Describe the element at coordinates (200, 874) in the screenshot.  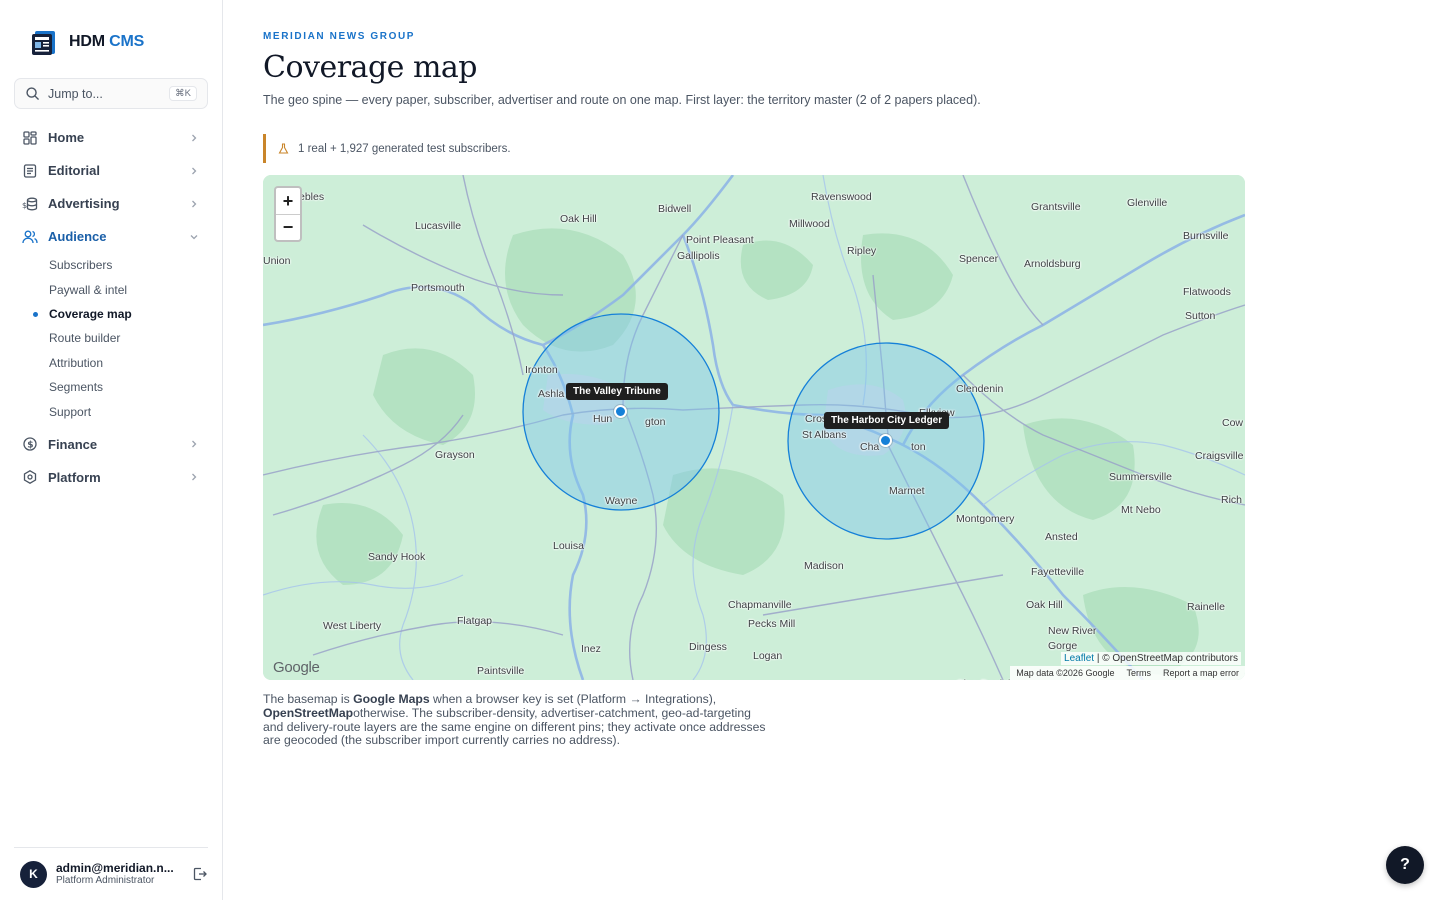
I see `logout-icon` at that location.